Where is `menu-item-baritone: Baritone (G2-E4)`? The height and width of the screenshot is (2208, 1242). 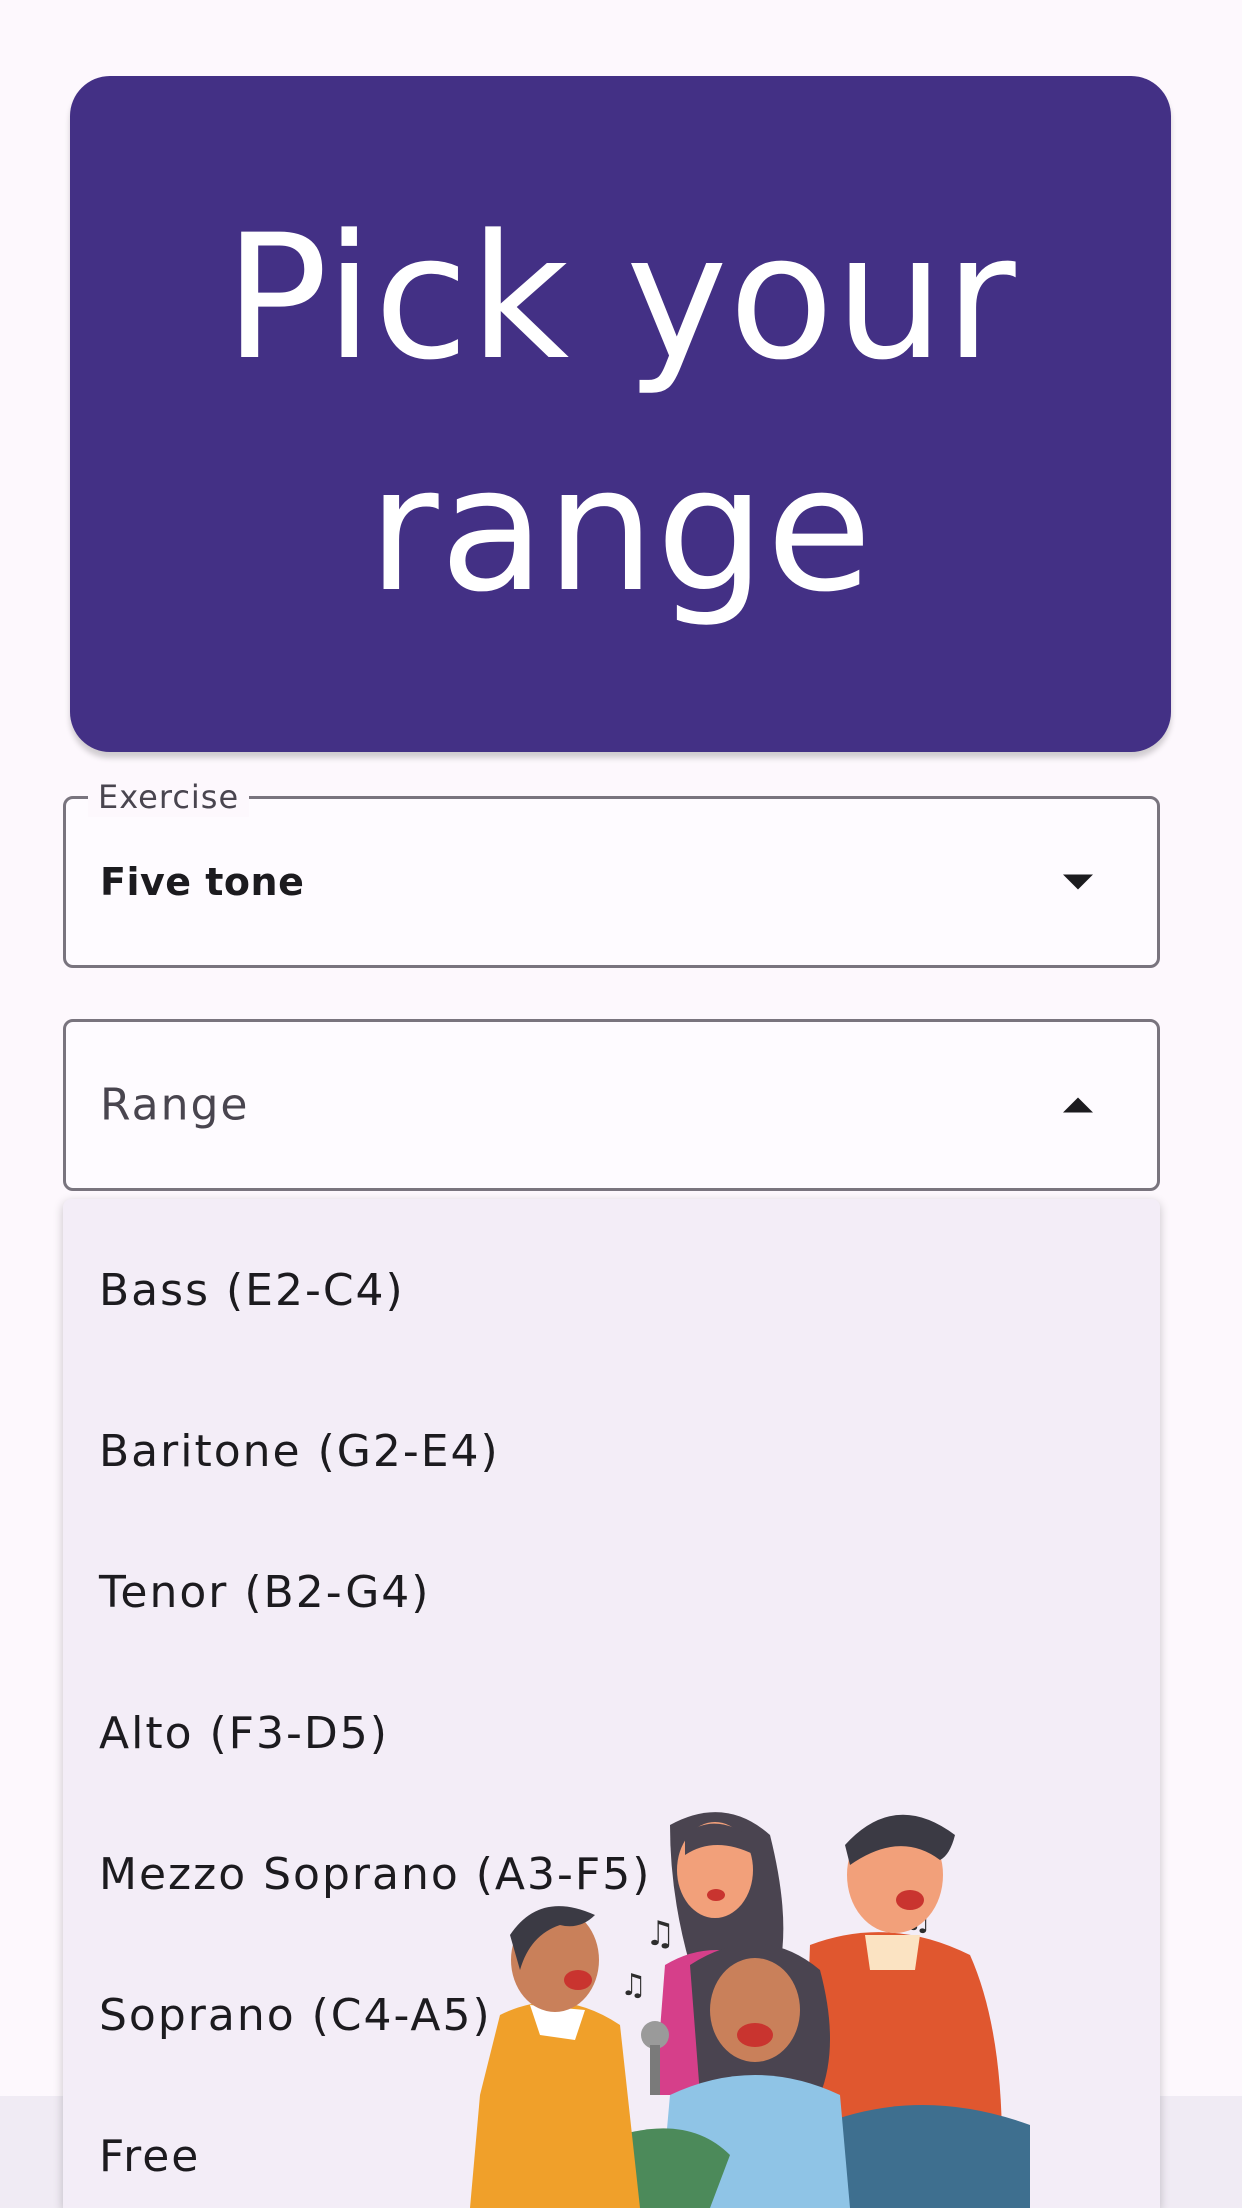
menu-item-baritone: Baritone (G2-E4) is located at coordinates (611, 1451).